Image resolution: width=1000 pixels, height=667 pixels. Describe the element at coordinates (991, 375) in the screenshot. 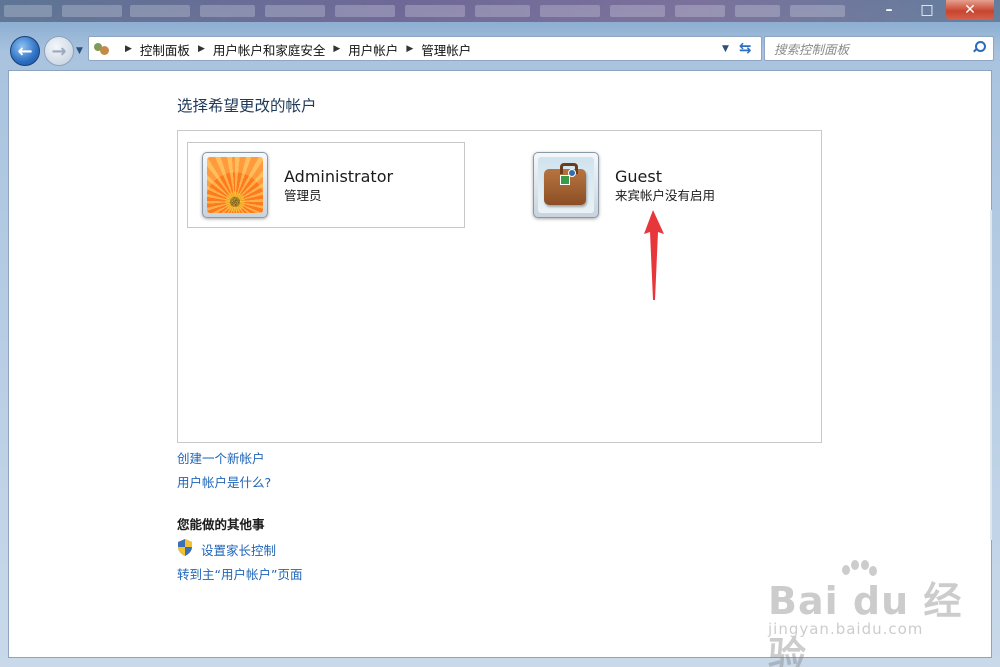

I see `scrollbar` at that location.